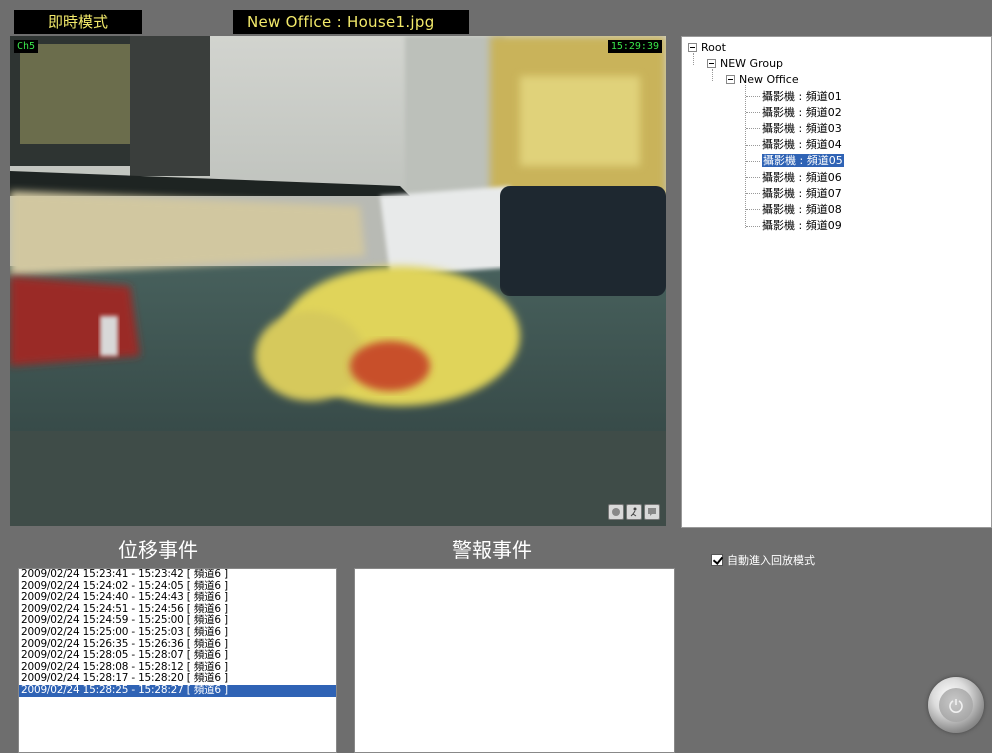 The height and width of the screenshot is (753, 992). I want to click on power-icon, so click(956, 705).